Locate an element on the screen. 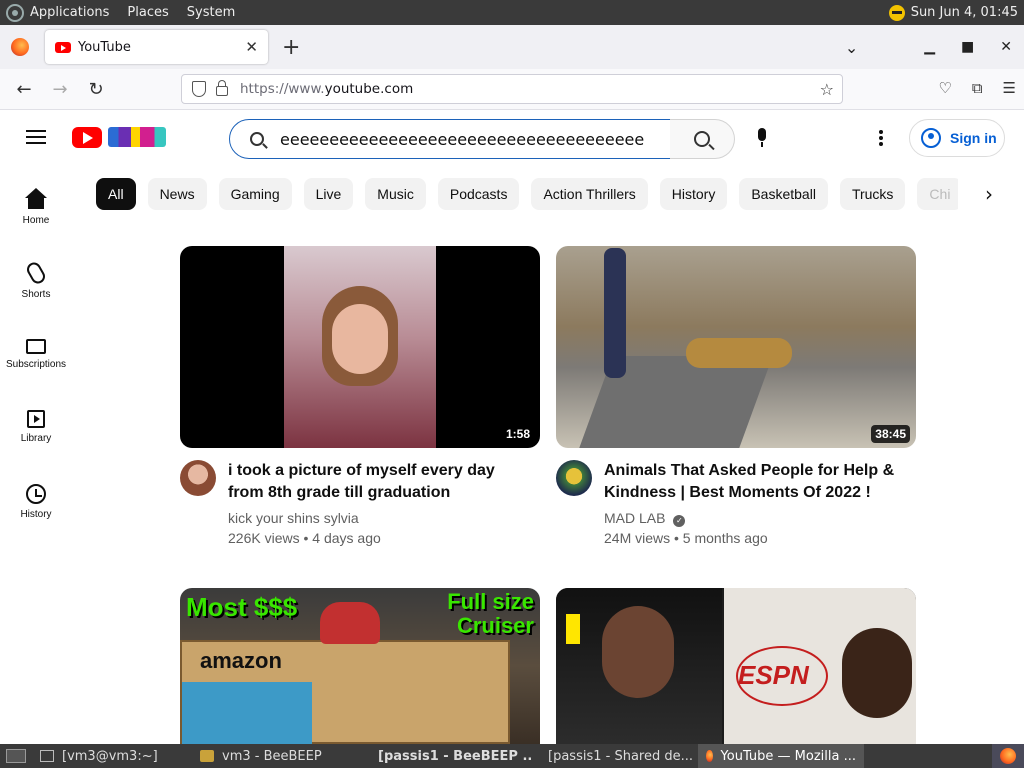 The width and height of the screenshot is (1024, 768). sidebar-item-shorts: Shorts is located at coordinates (36, 279).